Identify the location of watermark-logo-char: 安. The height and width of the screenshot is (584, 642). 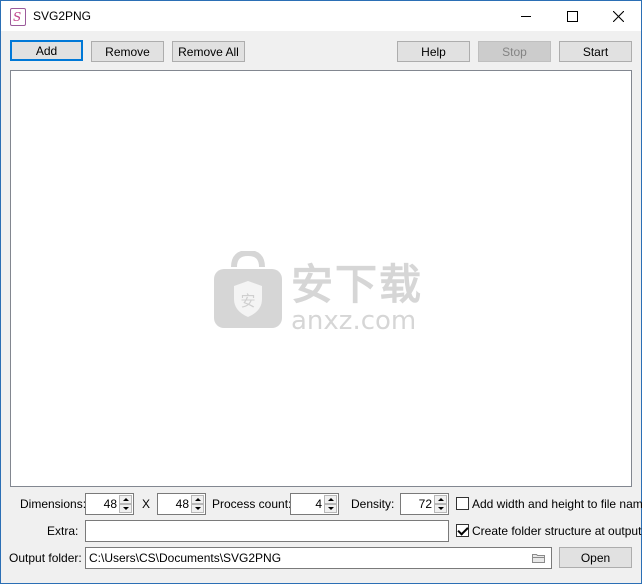
(247, 301).